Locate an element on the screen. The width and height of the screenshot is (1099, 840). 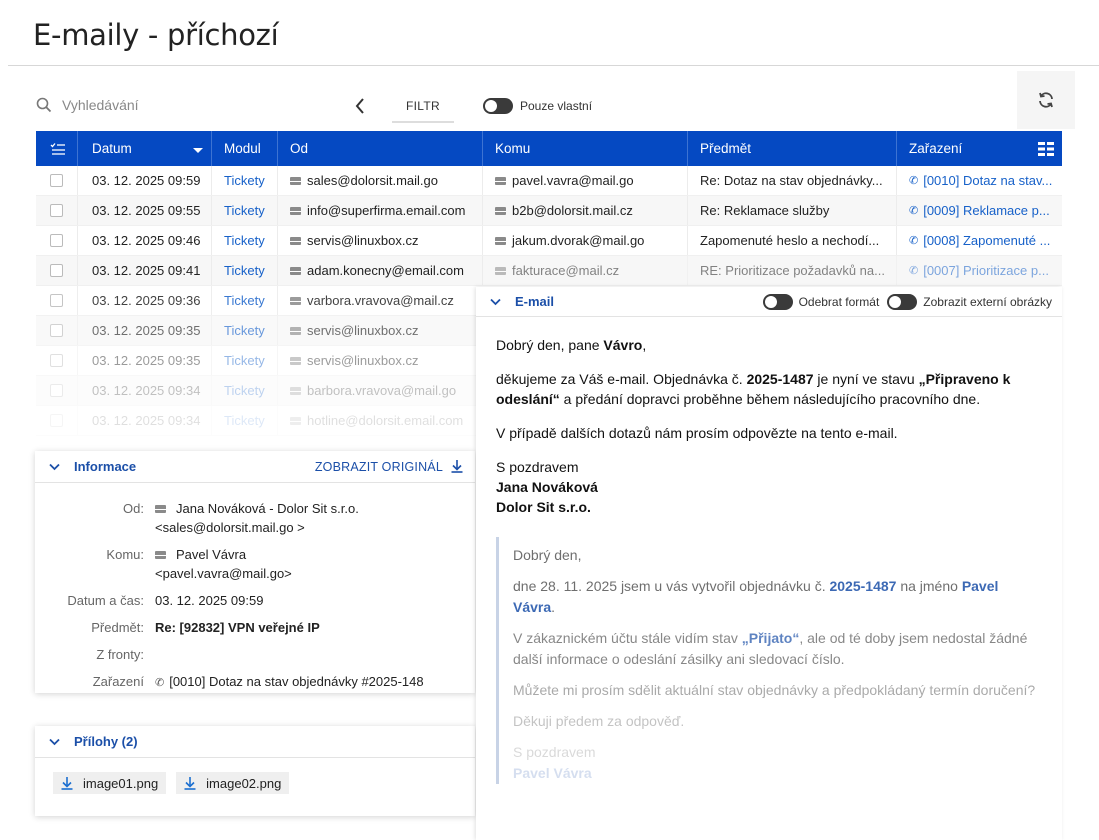
info-datetime-value: 03. 12. 2025 09:59 is located at coordinates (209, 600).